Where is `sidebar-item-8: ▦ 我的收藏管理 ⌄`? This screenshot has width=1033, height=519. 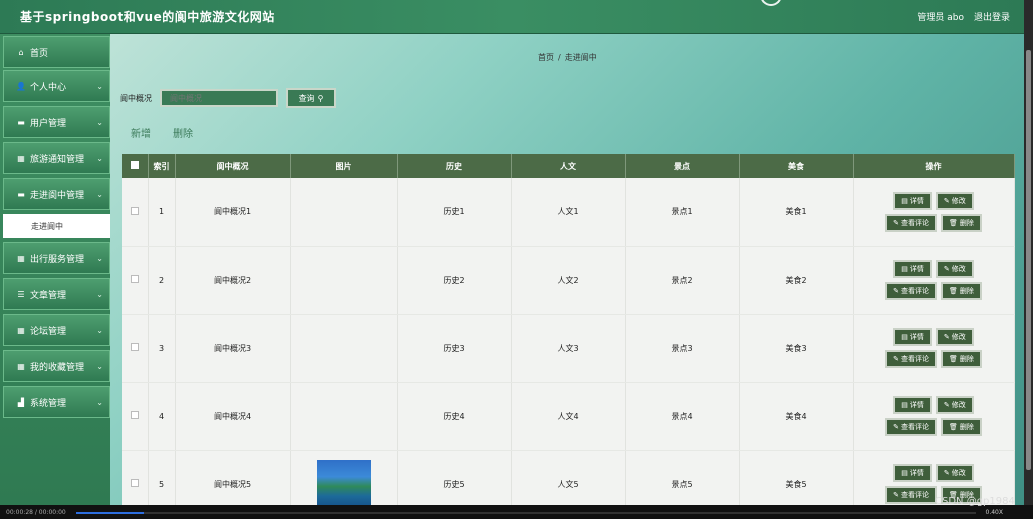
sidebar-item-8: ▦ 我的收藏管理 ⌄ is located at coordinates (56, 366).